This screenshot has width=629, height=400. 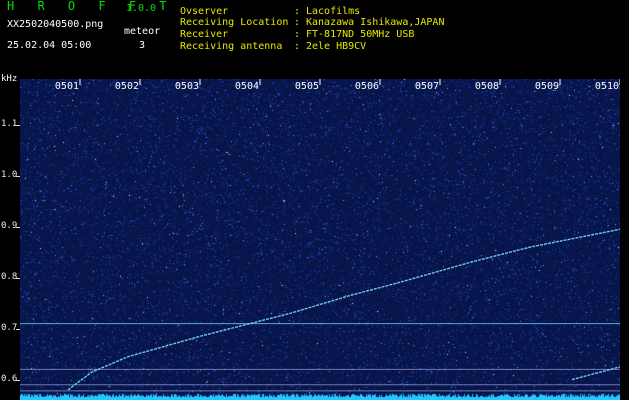 What do you see at coordinates (9, 225) in the screenshot?
I see `y-tick-label: 0.9` at bounding box center [9, 225].